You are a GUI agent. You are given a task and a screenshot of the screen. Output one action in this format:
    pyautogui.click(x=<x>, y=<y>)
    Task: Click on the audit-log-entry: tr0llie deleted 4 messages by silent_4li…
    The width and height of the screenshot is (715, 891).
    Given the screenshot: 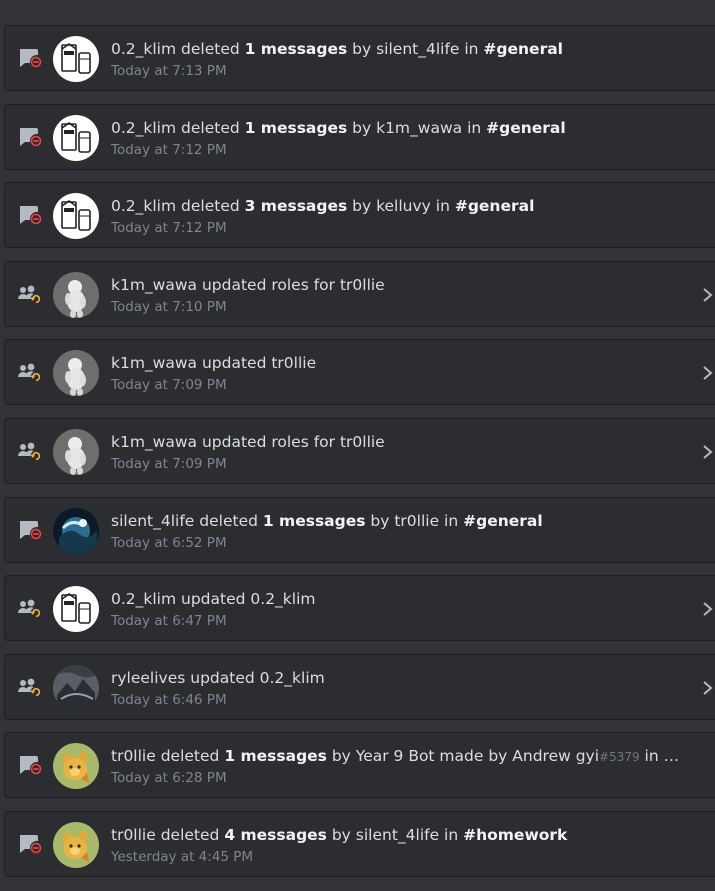 What is the action you would take?
    pyautogui.click(x=359, y=844)
    